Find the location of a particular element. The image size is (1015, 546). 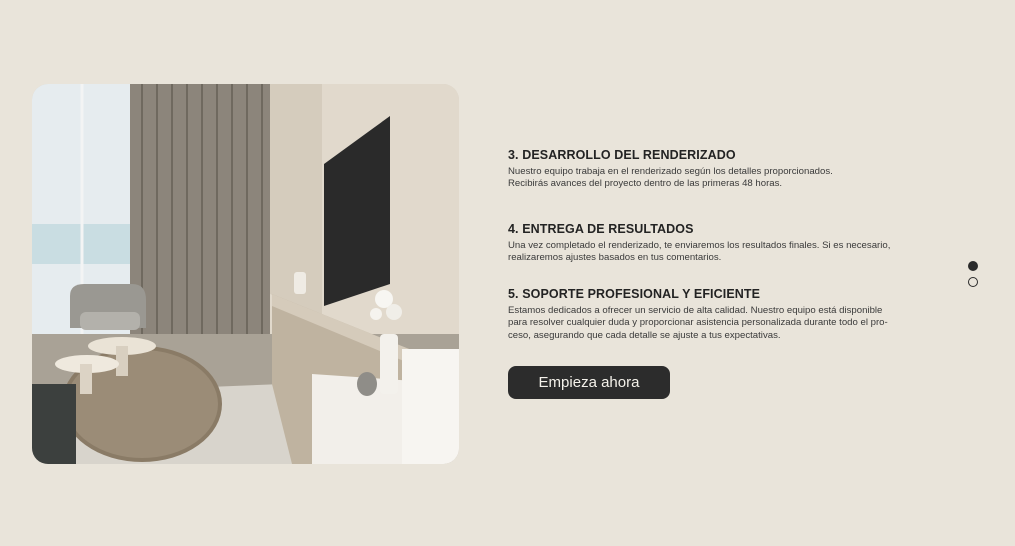

step-title: 5. SOPORTE PROFESIONAL Y EFICIENTE is located at coordinates (634, 294).